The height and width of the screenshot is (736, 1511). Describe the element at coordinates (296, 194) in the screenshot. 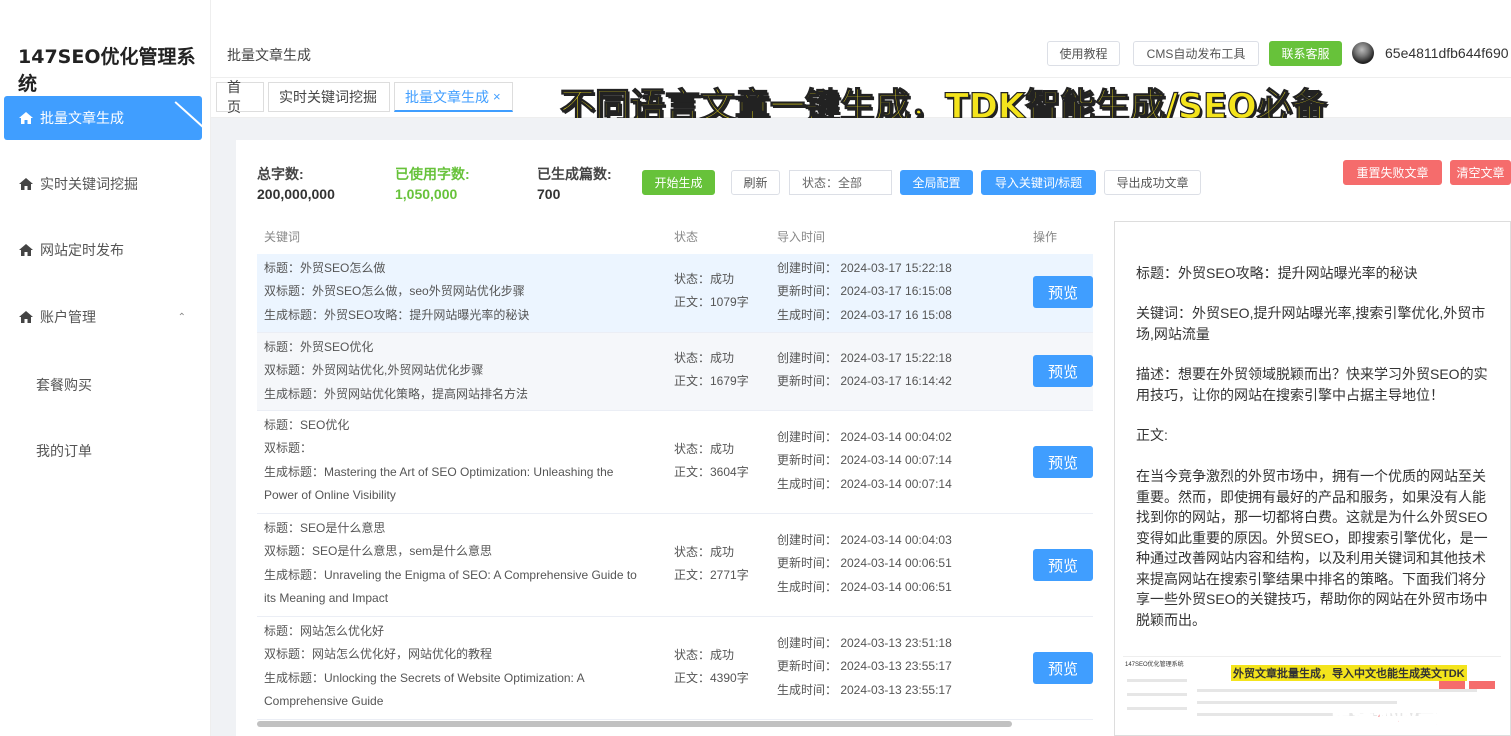

I see `total-words-value: 200,000,000` at that location.